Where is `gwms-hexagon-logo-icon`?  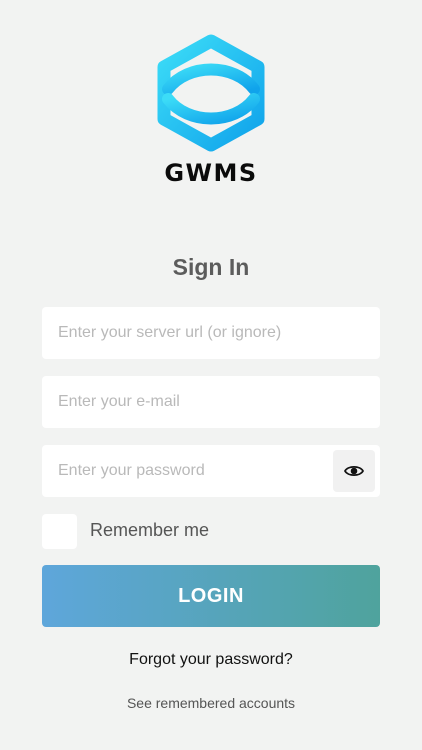
gwms-hexagon-logo-icon is located at coordinates (211, 93).